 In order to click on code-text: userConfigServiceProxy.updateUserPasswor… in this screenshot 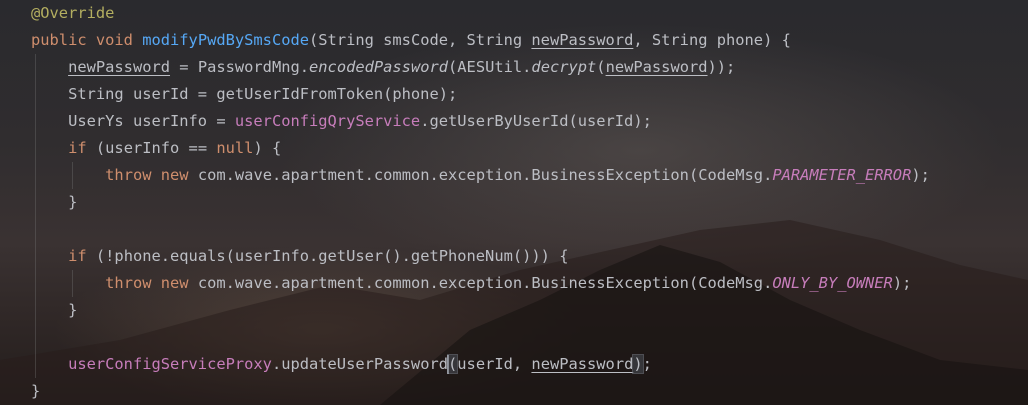, I will do `click(360, 364)`.